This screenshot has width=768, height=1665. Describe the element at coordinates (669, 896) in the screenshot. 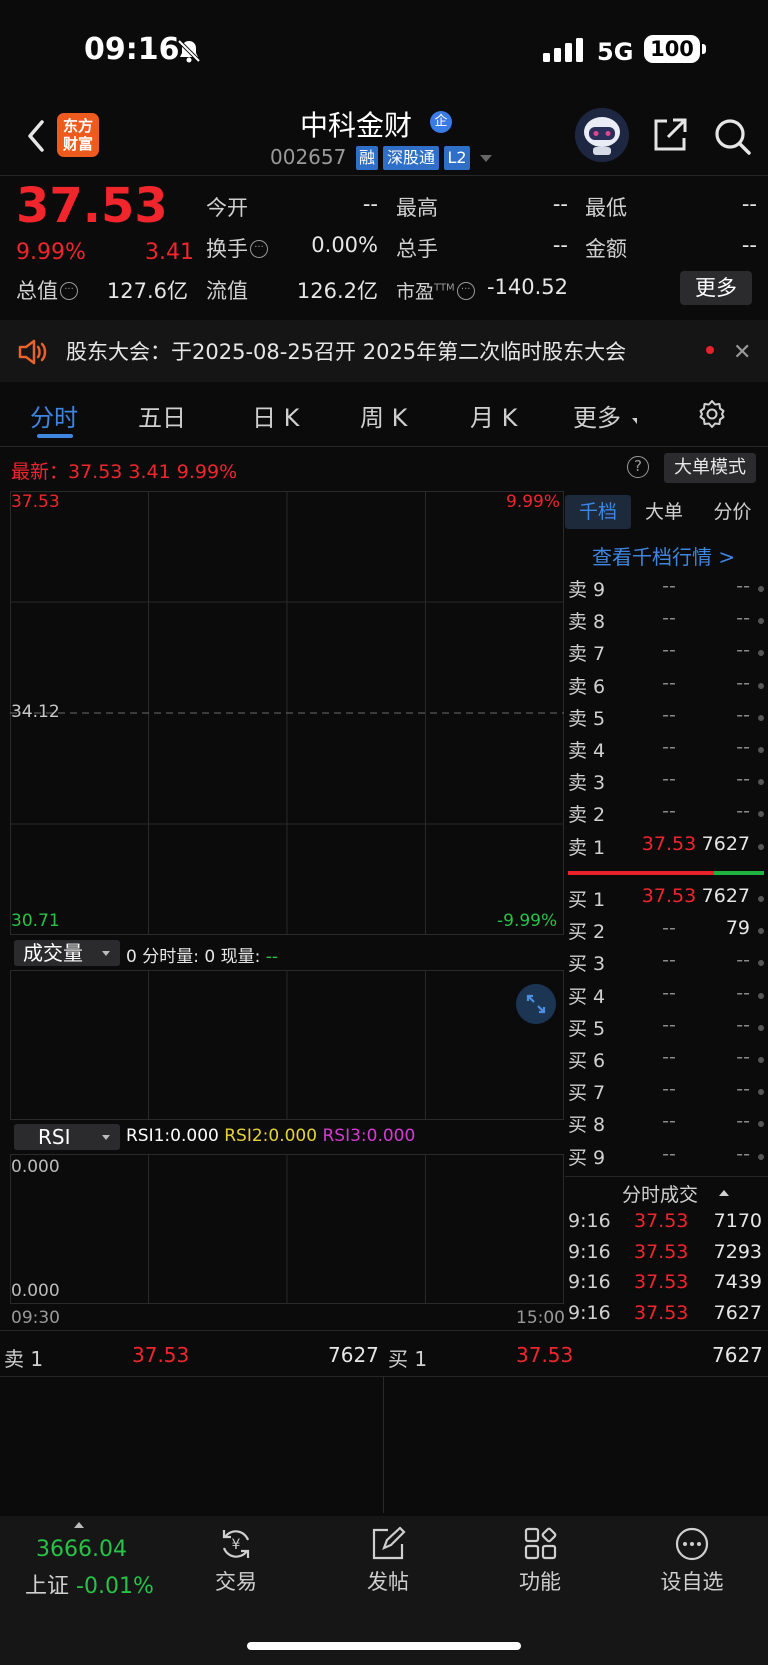

I see `bid-price: 37.53` at that location.